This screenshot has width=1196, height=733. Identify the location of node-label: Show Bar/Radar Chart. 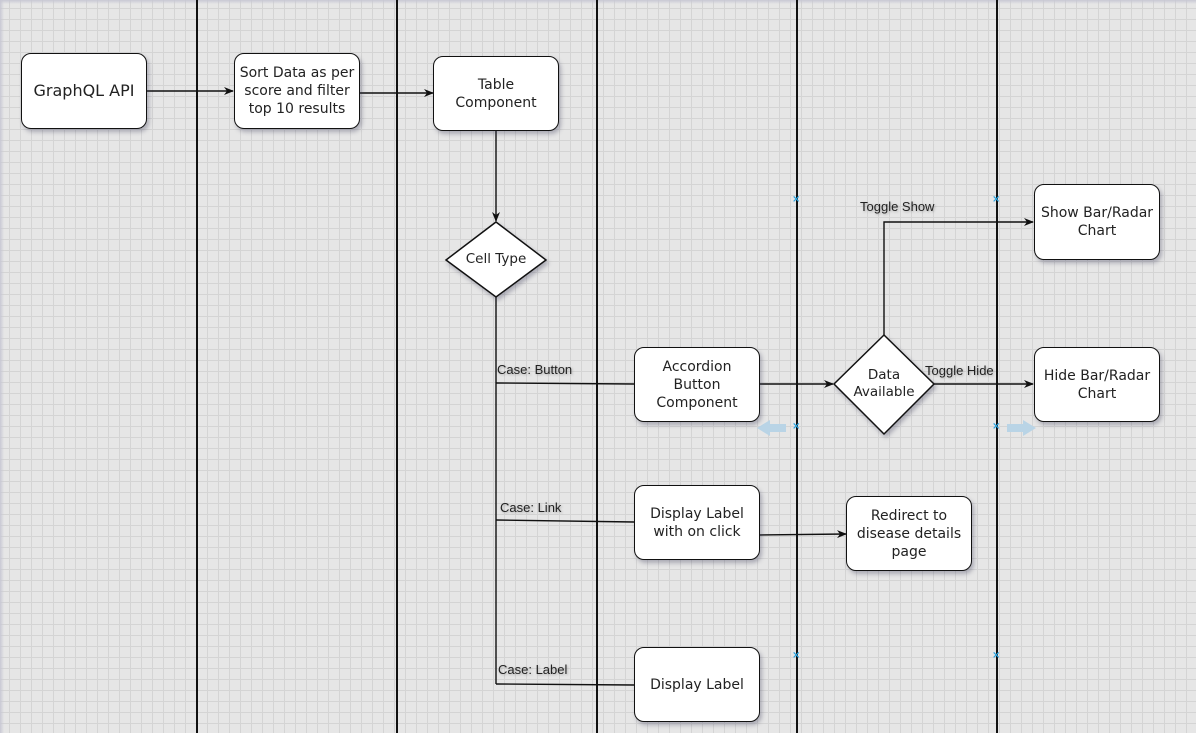
(1097, 222).